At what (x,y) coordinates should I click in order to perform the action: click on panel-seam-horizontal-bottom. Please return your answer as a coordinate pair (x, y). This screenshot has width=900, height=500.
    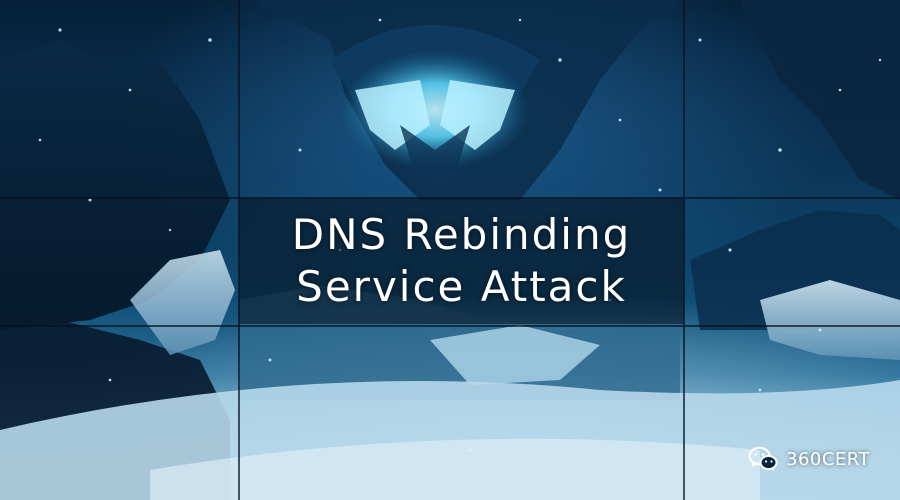
    Looking at the image, I should click on (450, 326).